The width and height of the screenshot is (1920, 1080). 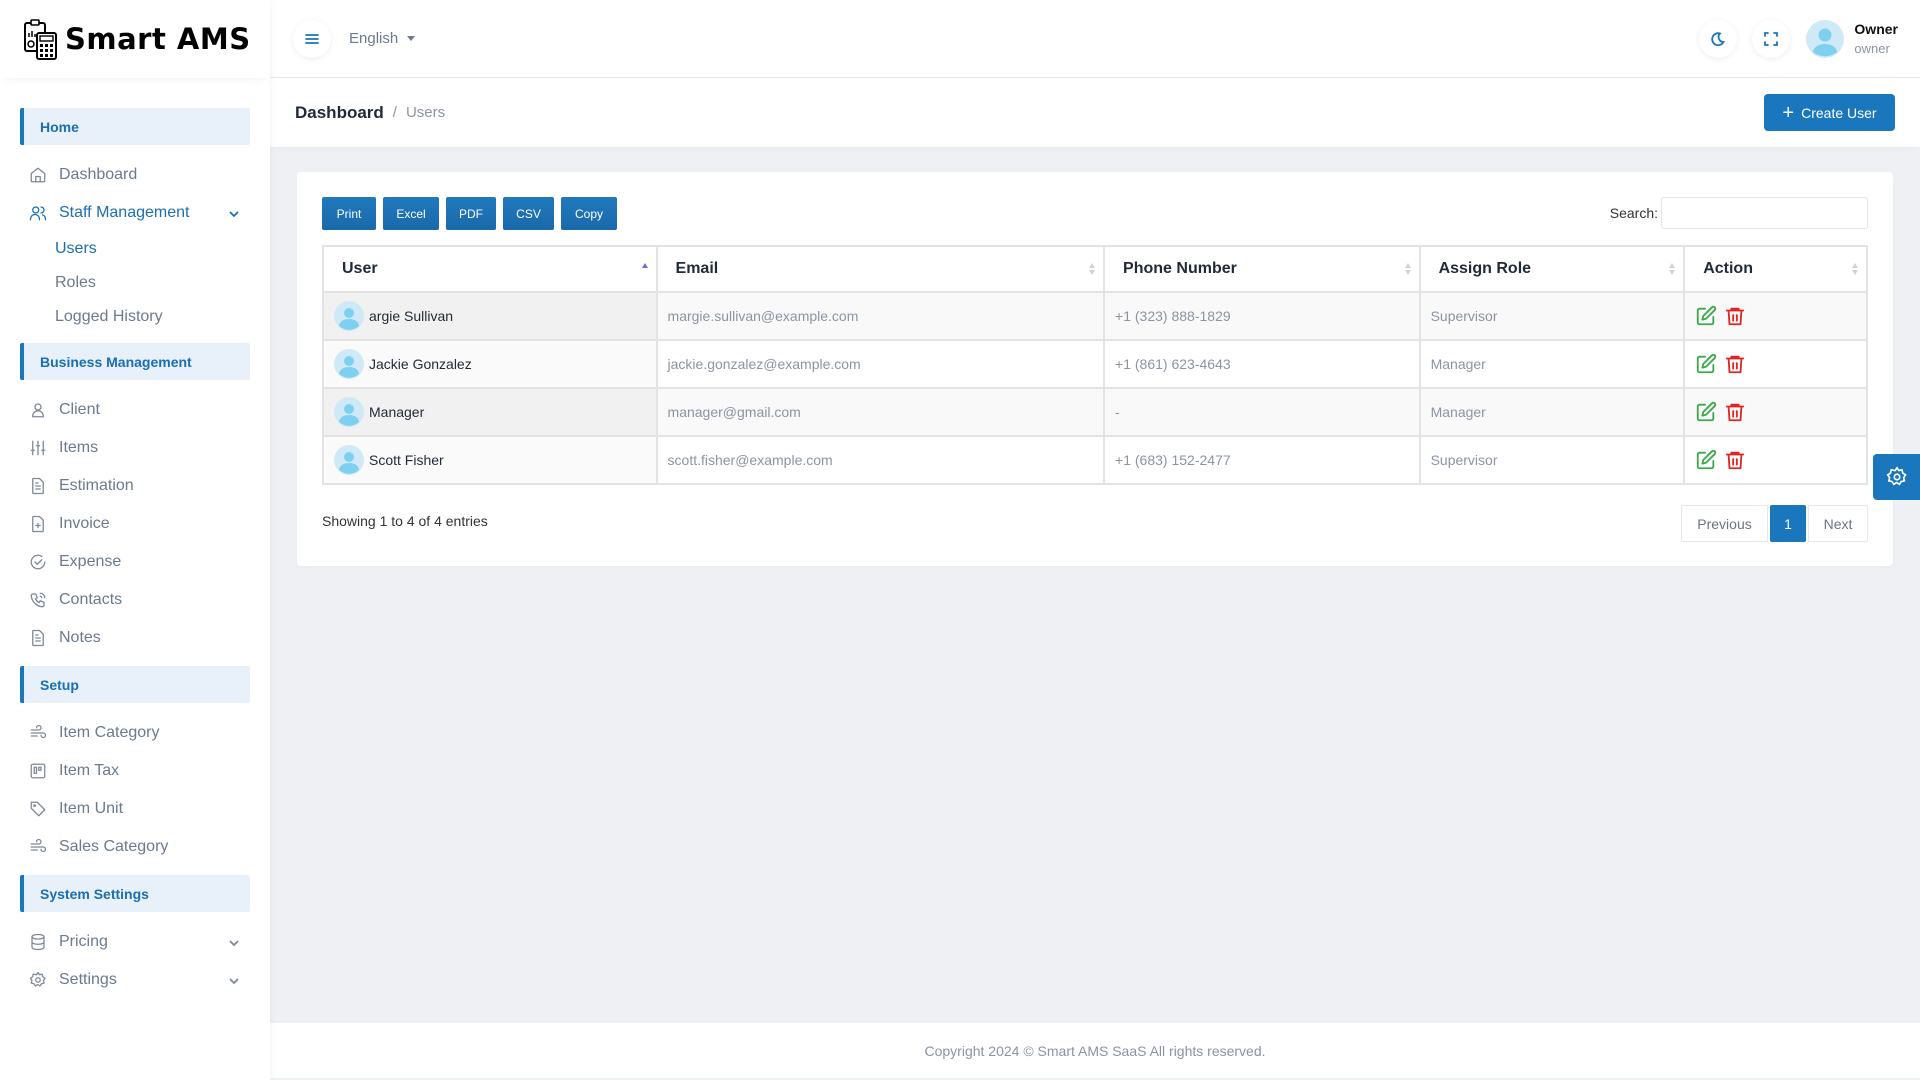 What do you see at coordinates (135, 562) in the screenshot?
I see `sidebar-item-expense: Expense` at bounding box center [135, 562].